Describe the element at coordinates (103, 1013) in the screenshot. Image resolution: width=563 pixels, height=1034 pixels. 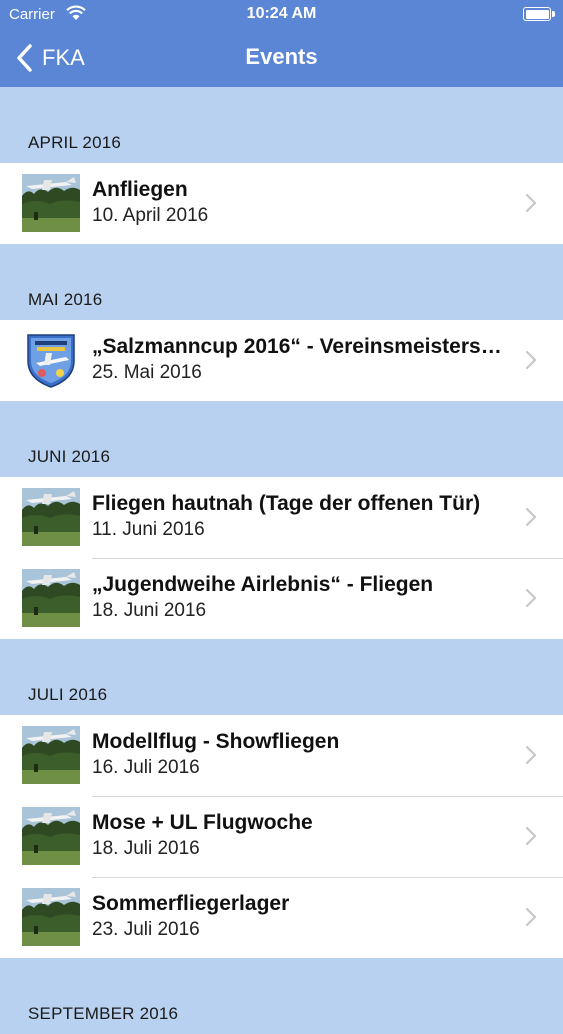
I see `section-label: SEPTEMBER 2016` at that location.